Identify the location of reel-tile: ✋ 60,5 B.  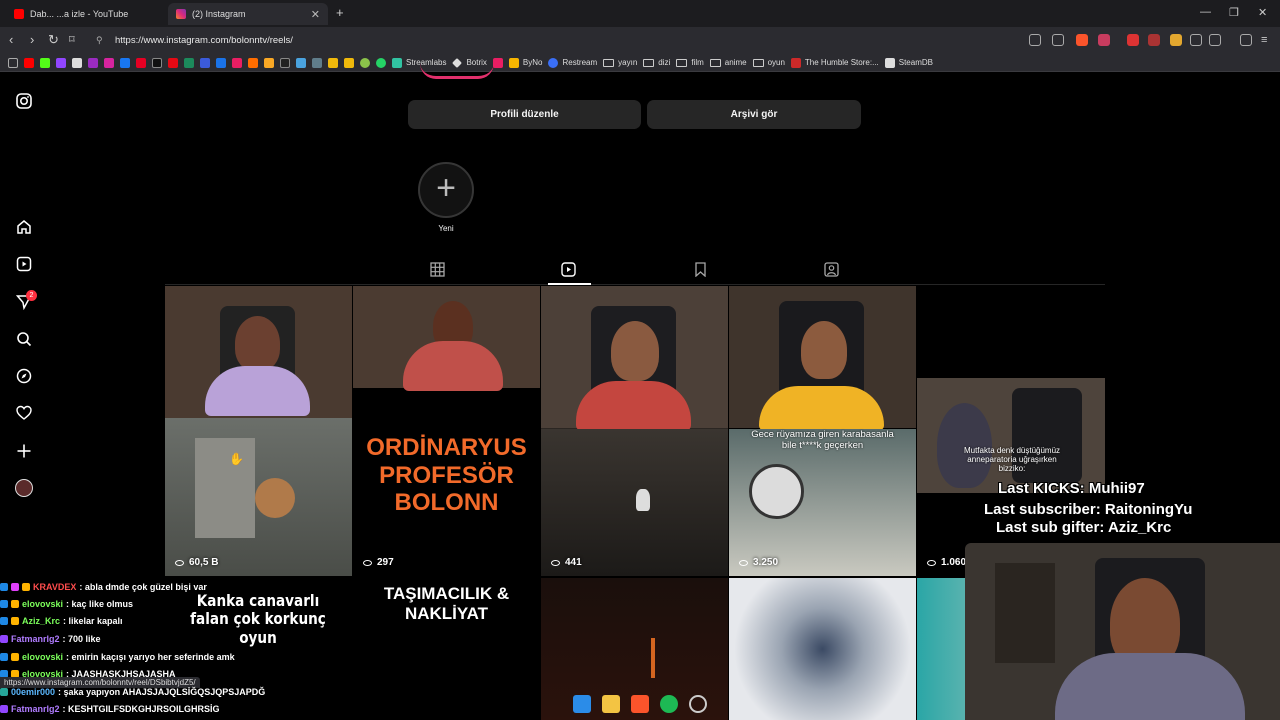
(258, 431).